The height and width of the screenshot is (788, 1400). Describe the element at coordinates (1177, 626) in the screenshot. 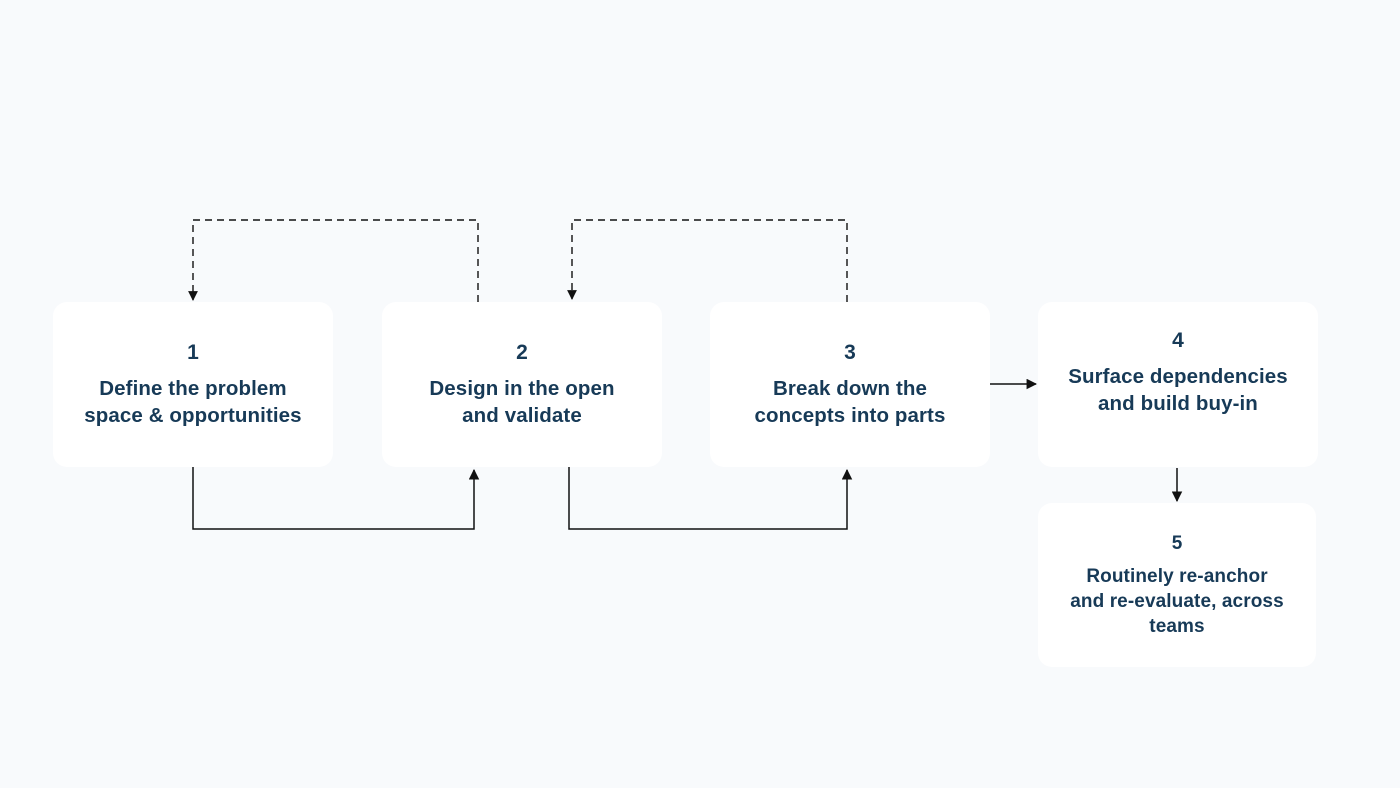

I see `step-label-line: teams` at that location.